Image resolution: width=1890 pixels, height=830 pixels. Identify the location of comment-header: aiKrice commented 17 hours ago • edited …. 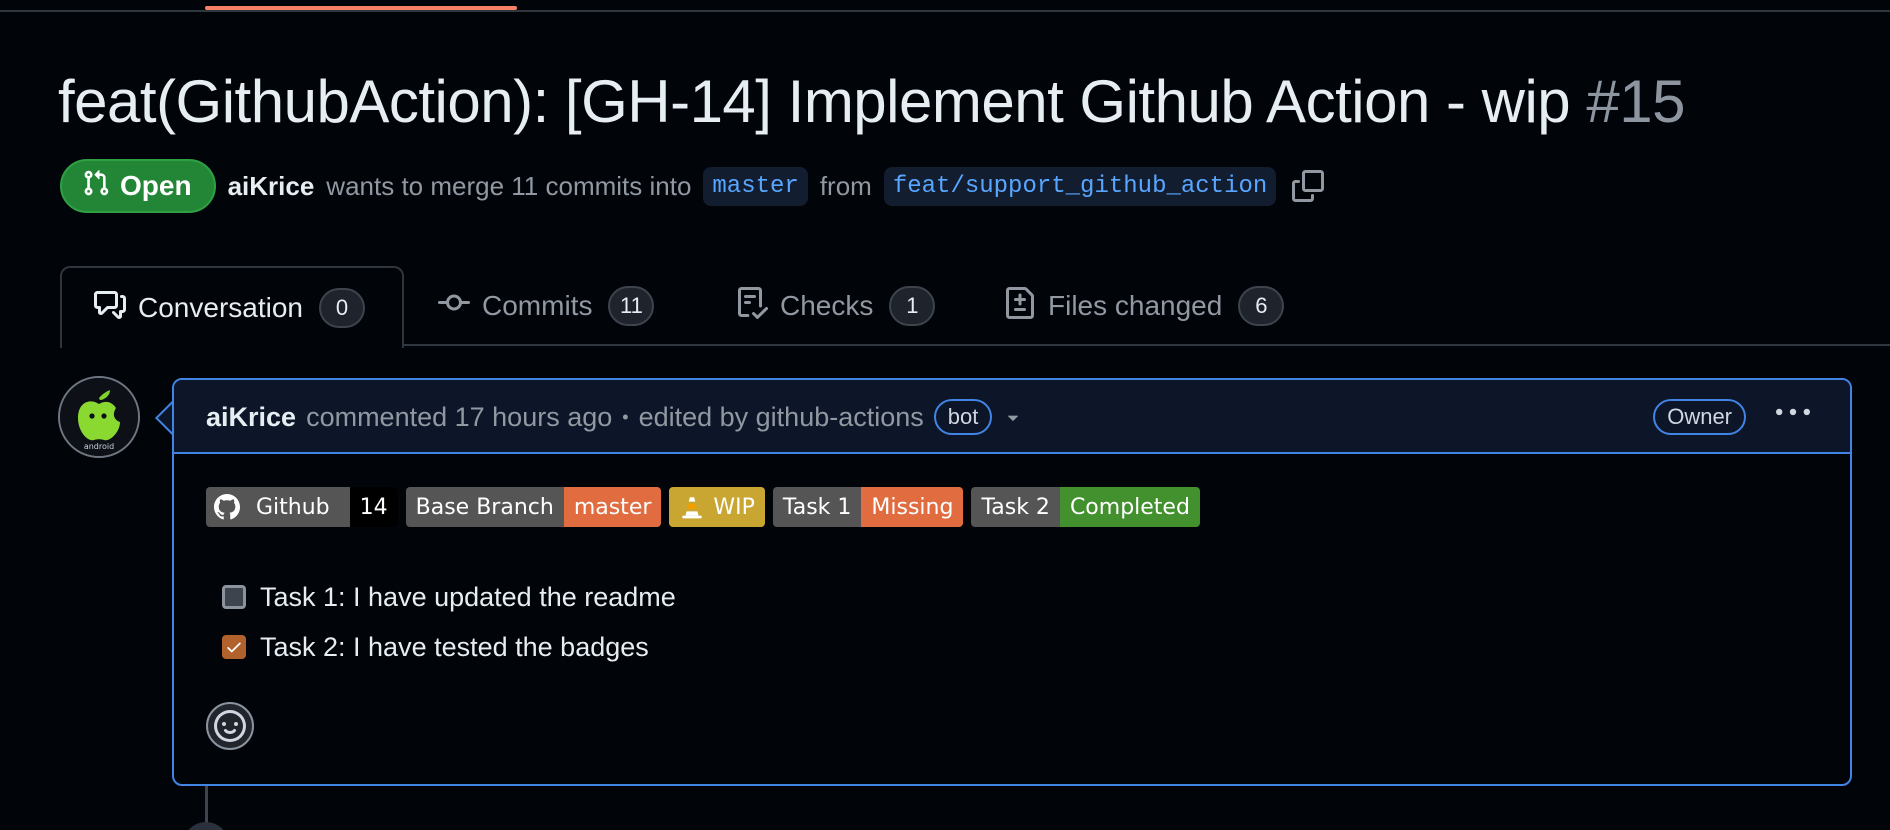
(1012, 417).